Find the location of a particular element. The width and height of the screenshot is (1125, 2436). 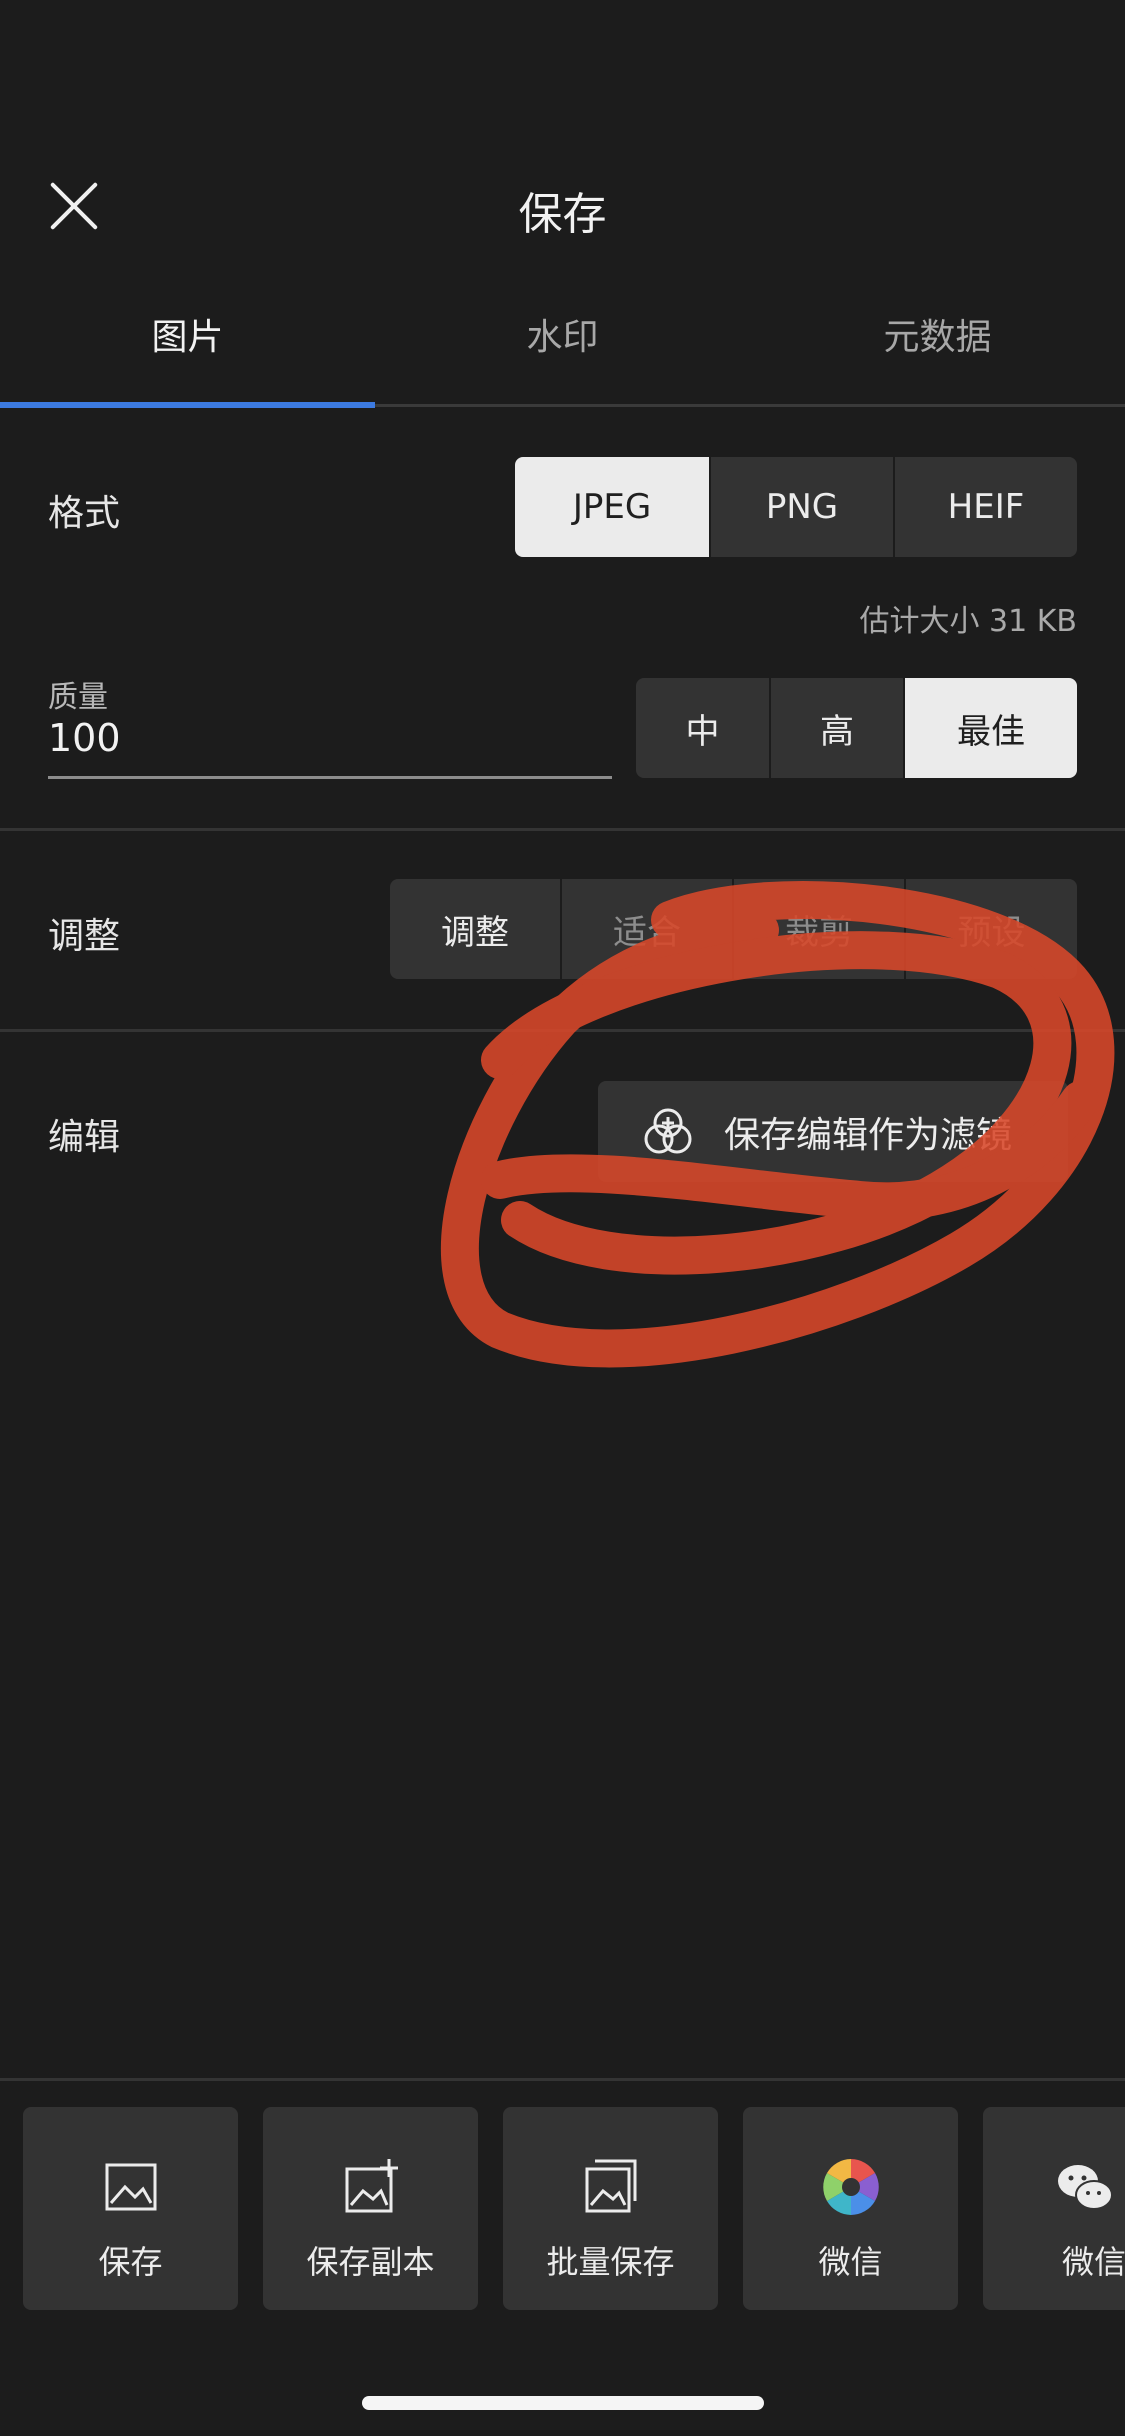

image-stack-icon is located at coordinates (610, 2186).